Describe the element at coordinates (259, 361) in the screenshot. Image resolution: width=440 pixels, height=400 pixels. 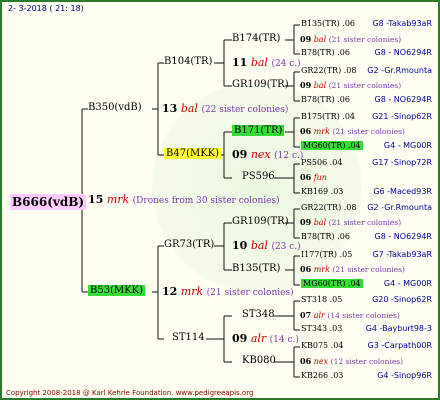
I see `g3-node-7: KB080` at that location.